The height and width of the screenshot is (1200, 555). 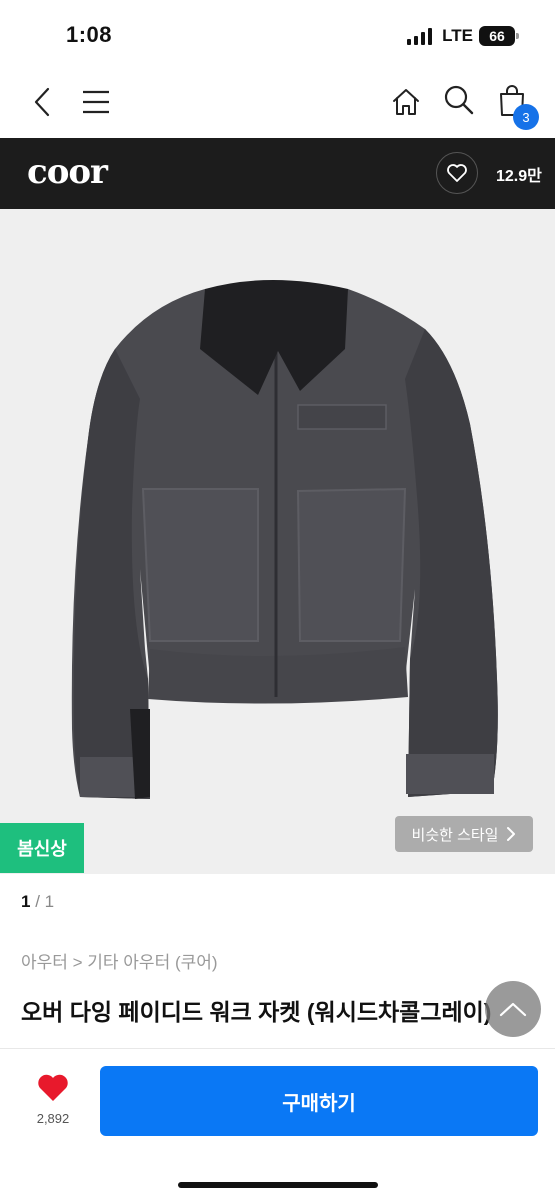 What do you see at coordinates (89, 34) in the screenshot?
I see `status-time: 1:08` at bounding box center [89, 34].